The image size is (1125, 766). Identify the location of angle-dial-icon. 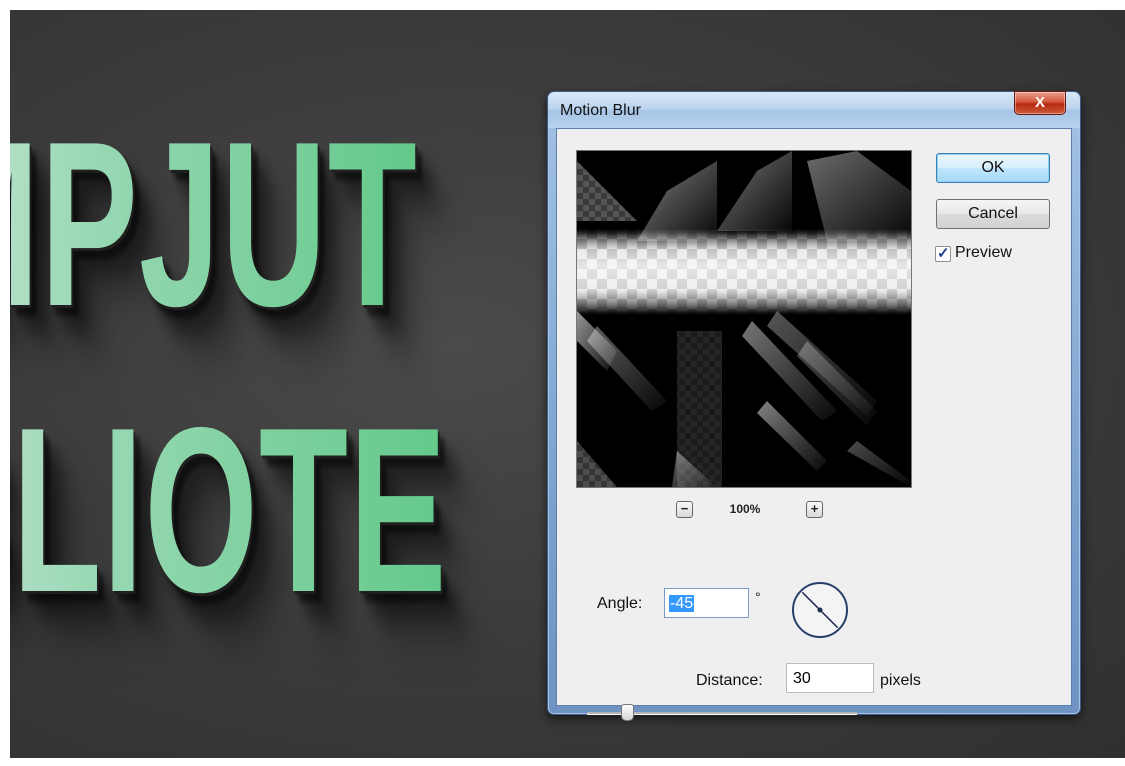
(820, 610).